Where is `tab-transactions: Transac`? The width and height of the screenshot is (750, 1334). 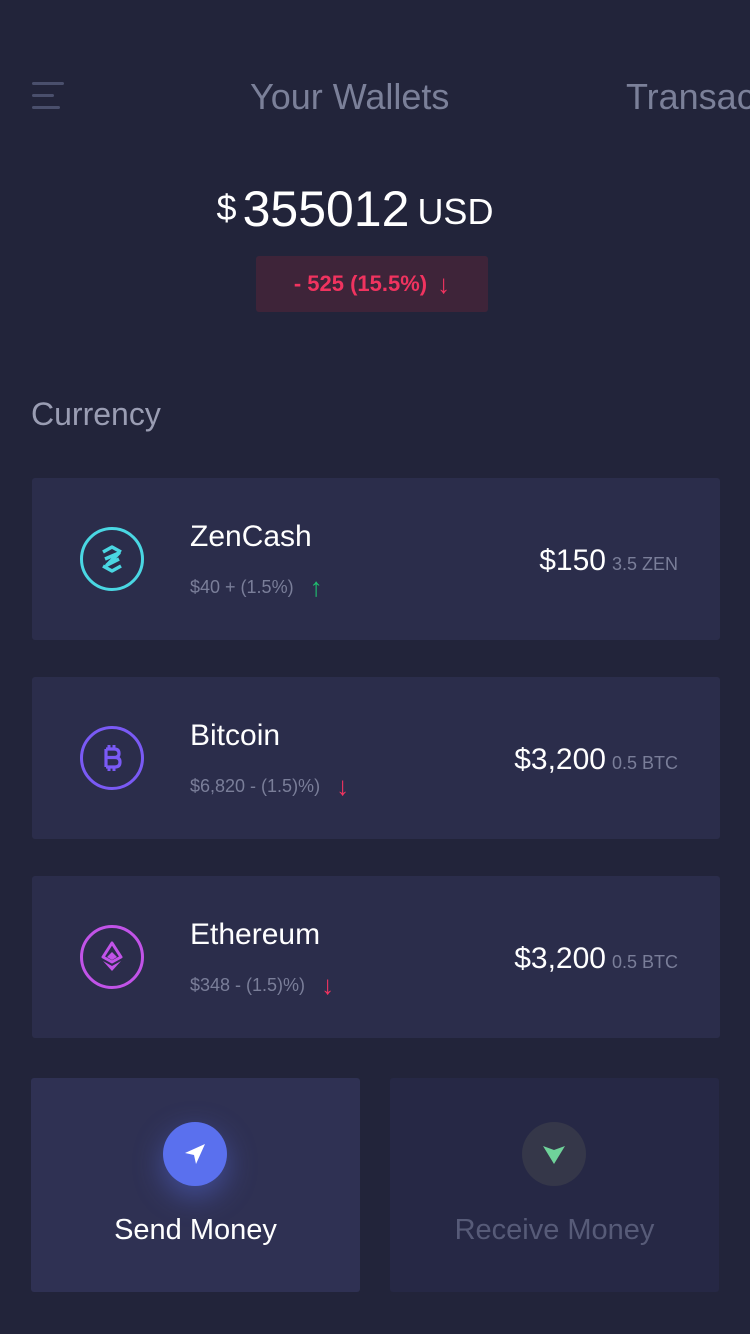 tab-transactions: Transac is located at coordinates (688, 97).